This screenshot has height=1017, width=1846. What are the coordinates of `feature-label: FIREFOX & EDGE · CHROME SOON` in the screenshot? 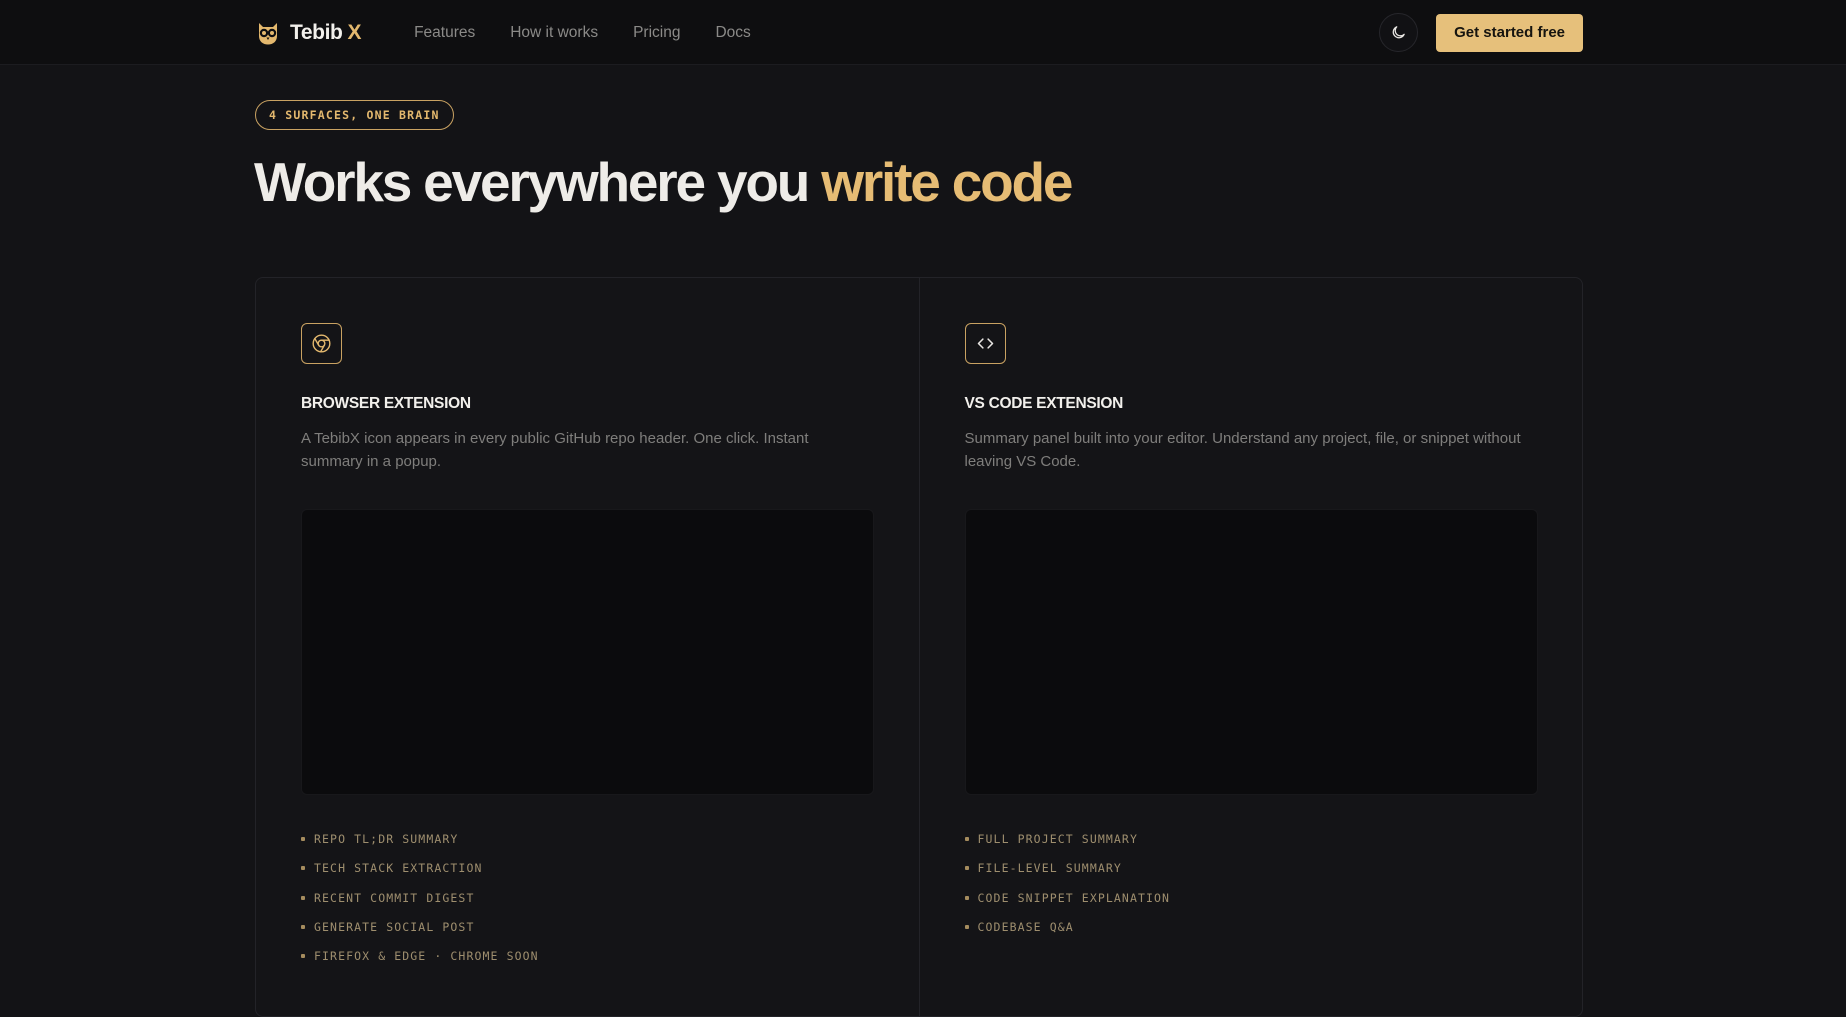 It's located at (426, 956).